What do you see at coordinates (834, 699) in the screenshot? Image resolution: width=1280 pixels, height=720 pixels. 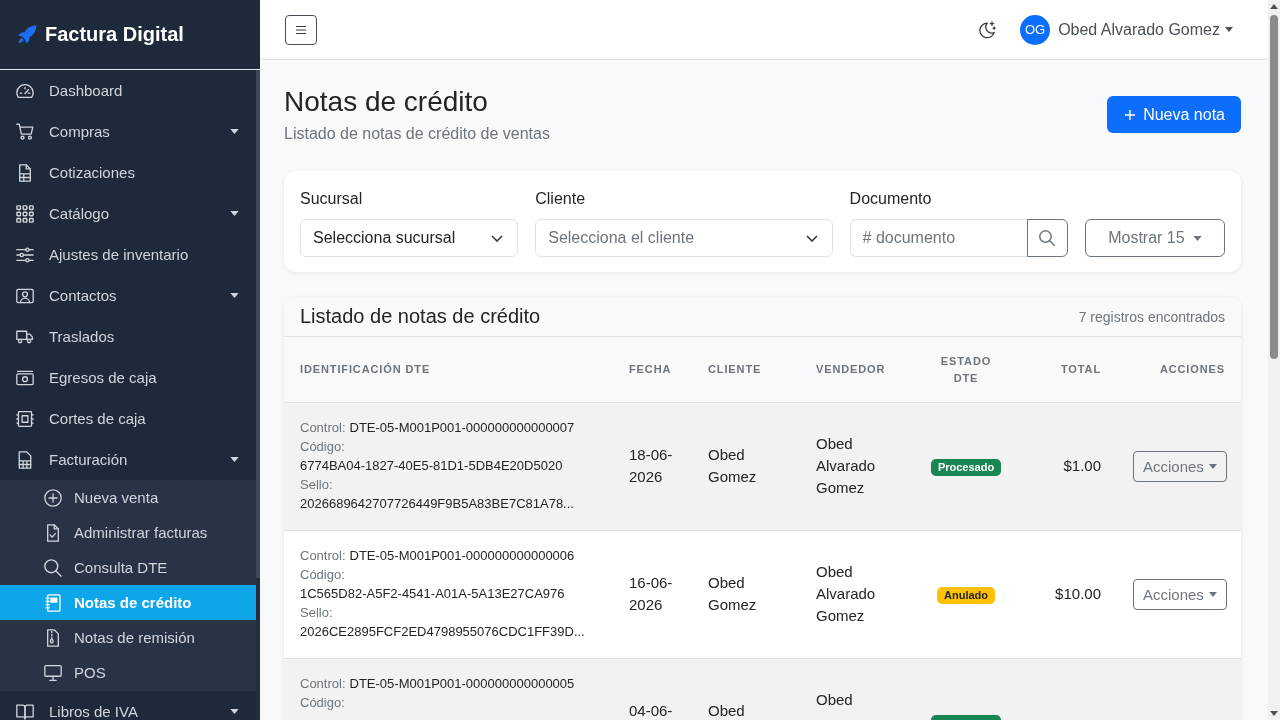 I see `seller-name: Obed` at bounding box center [834, 699].